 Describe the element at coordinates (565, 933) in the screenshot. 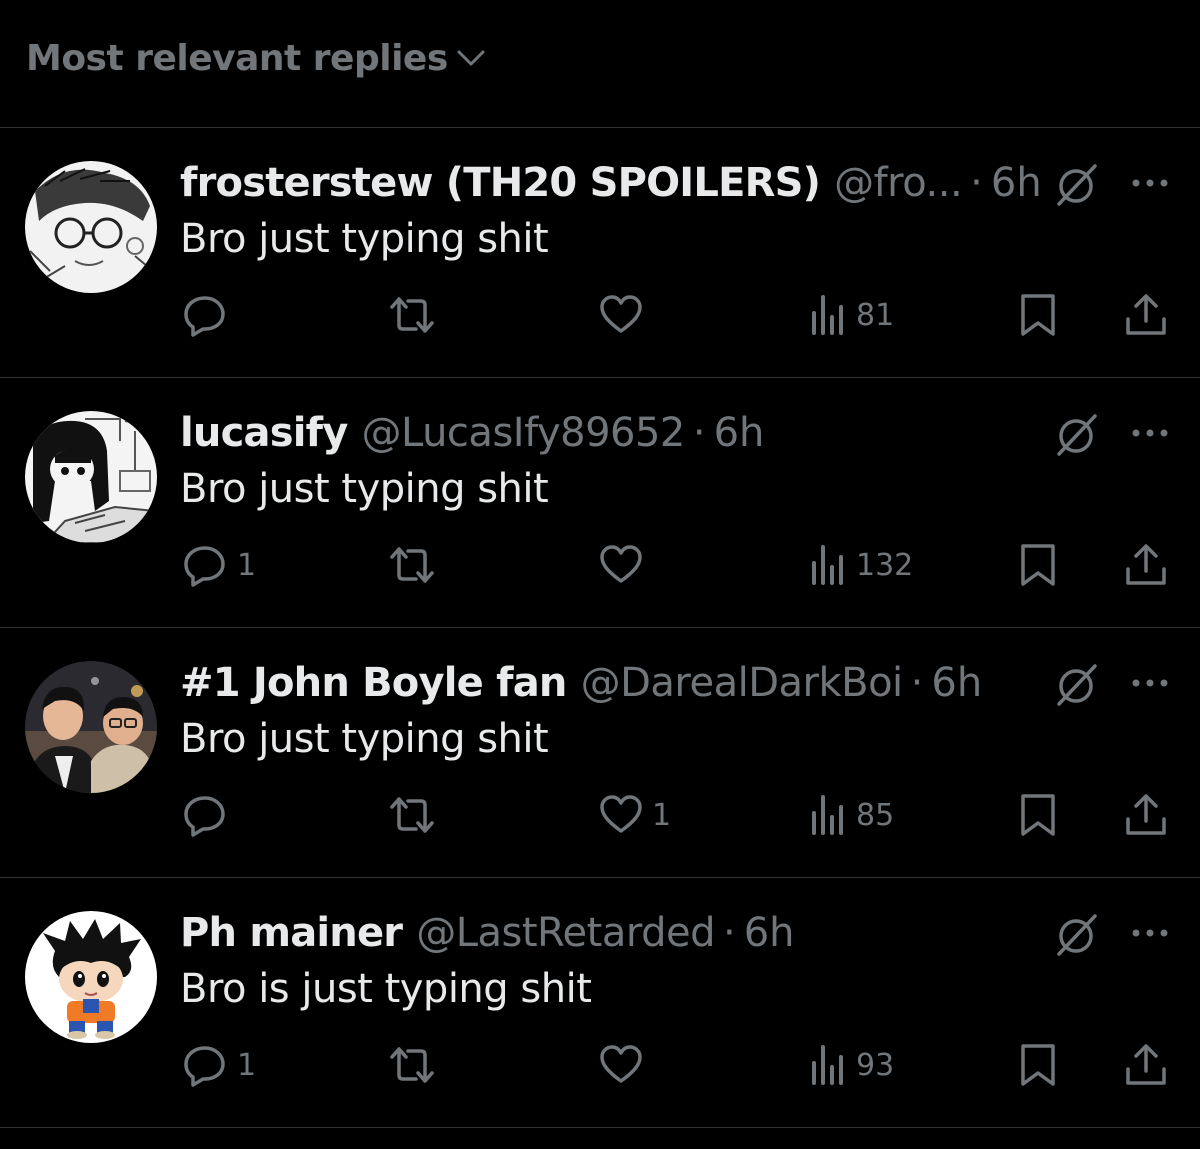

I see `user-handle: @LastRetarded` at that location.